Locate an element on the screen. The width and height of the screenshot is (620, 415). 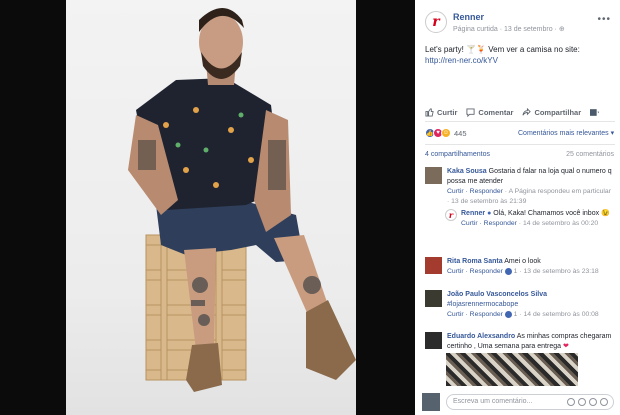
post-link: http://ren-ner.co/kYV is located at coordinates (520, 60).